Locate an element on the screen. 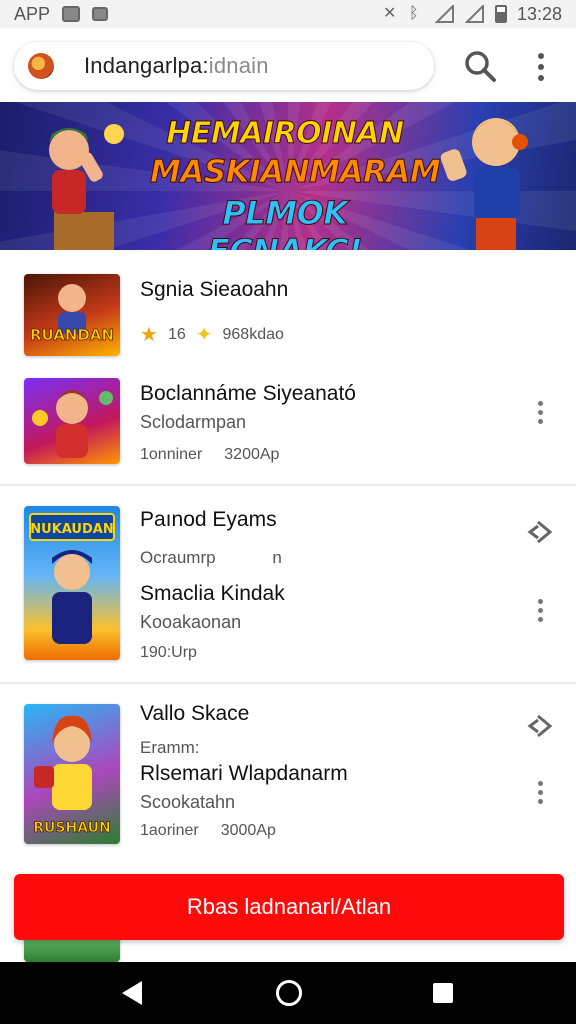 This screenshot has height=1024, width=576. item-meta-b: 3200Ap is located at coordinates (252, 454).